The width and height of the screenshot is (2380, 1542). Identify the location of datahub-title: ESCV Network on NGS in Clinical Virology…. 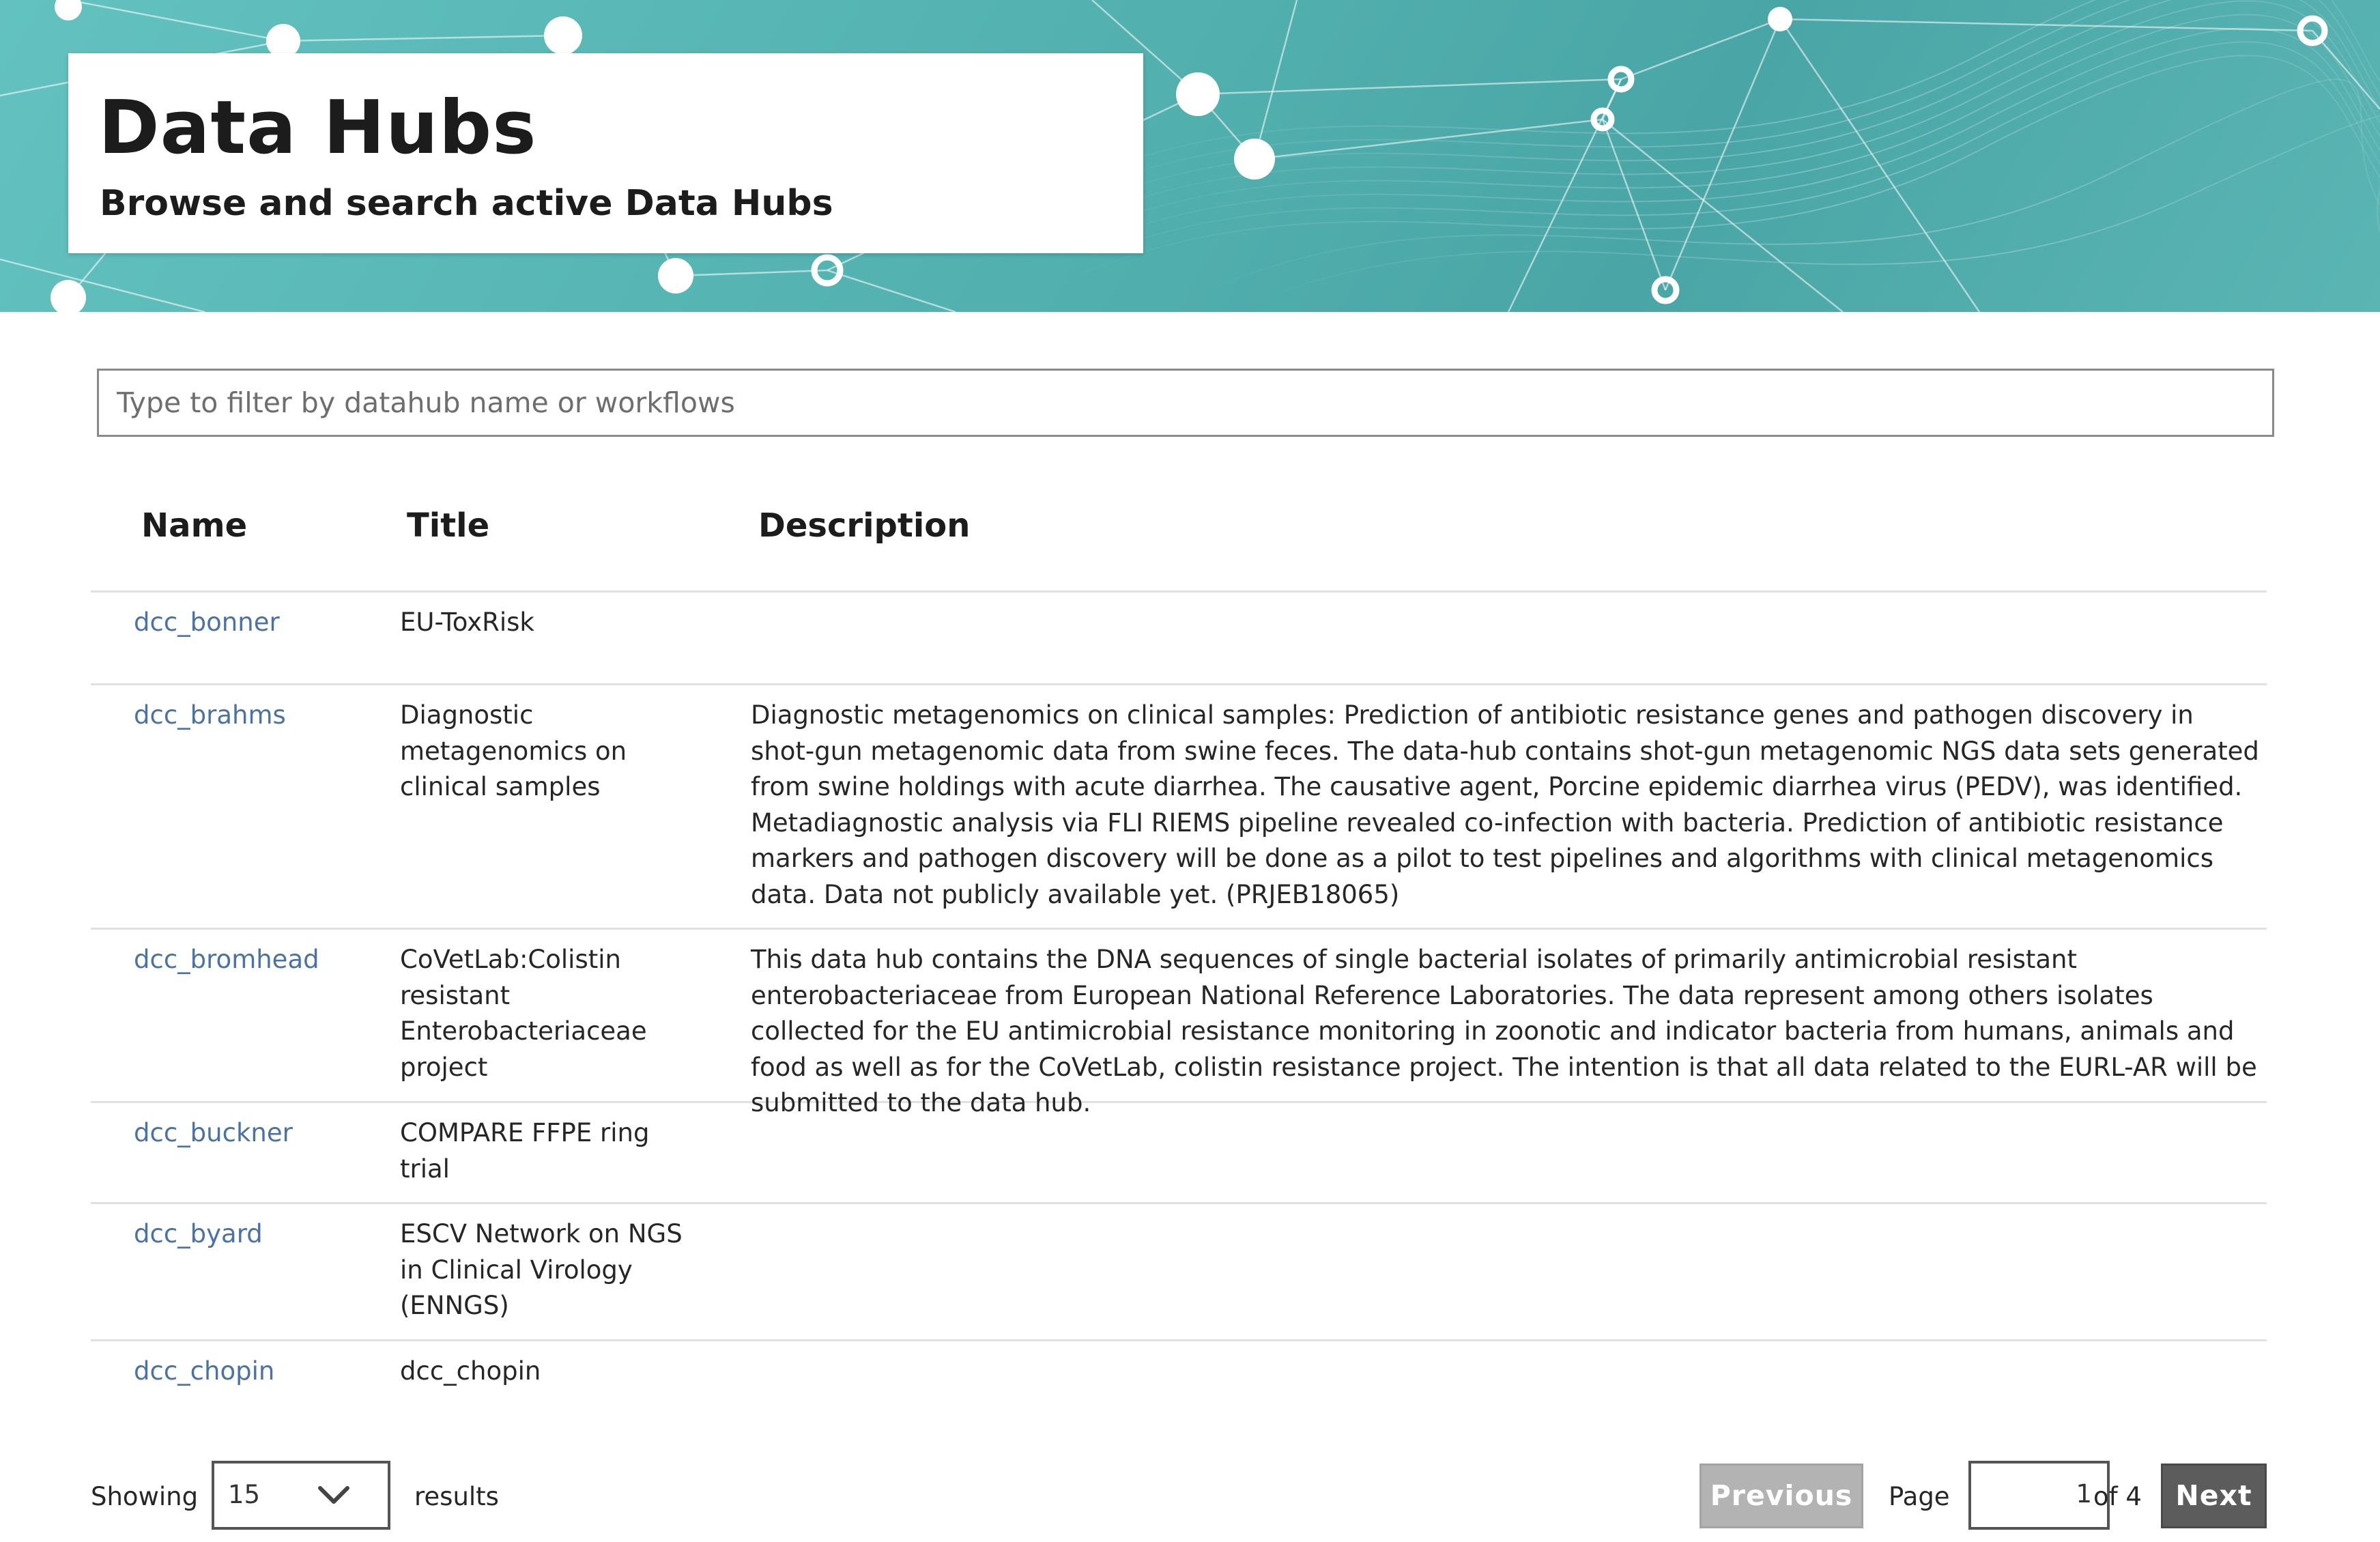
(541, 1269).